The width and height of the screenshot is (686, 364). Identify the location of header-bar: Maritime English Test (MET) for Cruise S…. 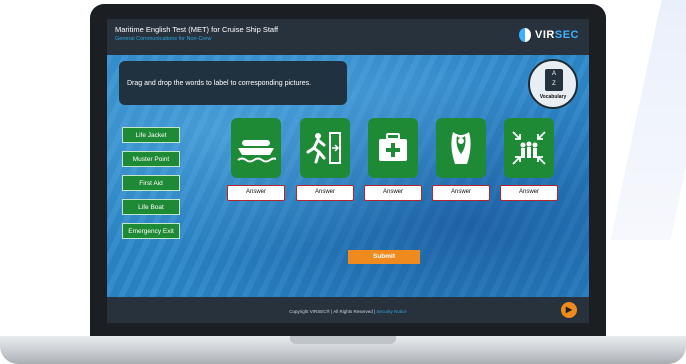
(348, 37).